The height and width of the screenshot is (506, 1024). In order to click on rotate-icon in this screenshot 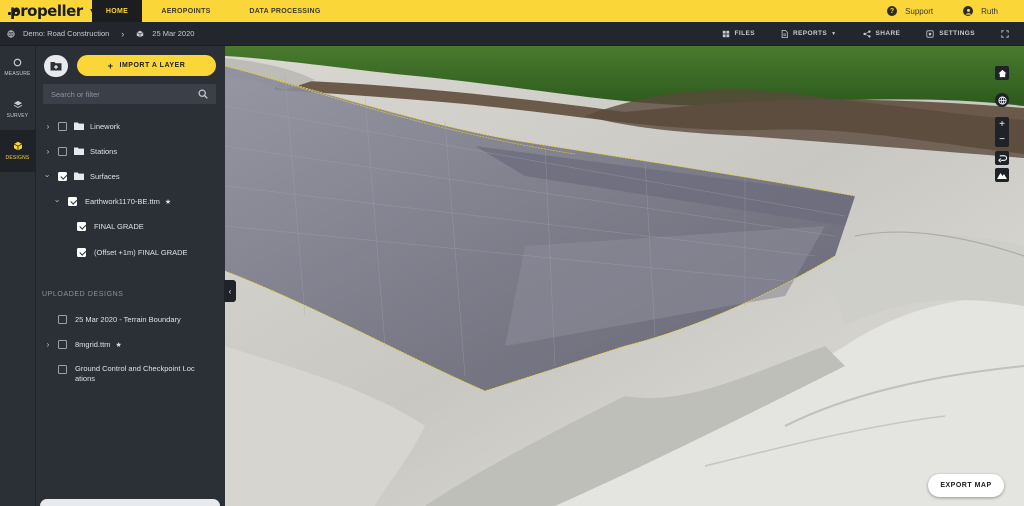, I will do `click(1002, 158)`.